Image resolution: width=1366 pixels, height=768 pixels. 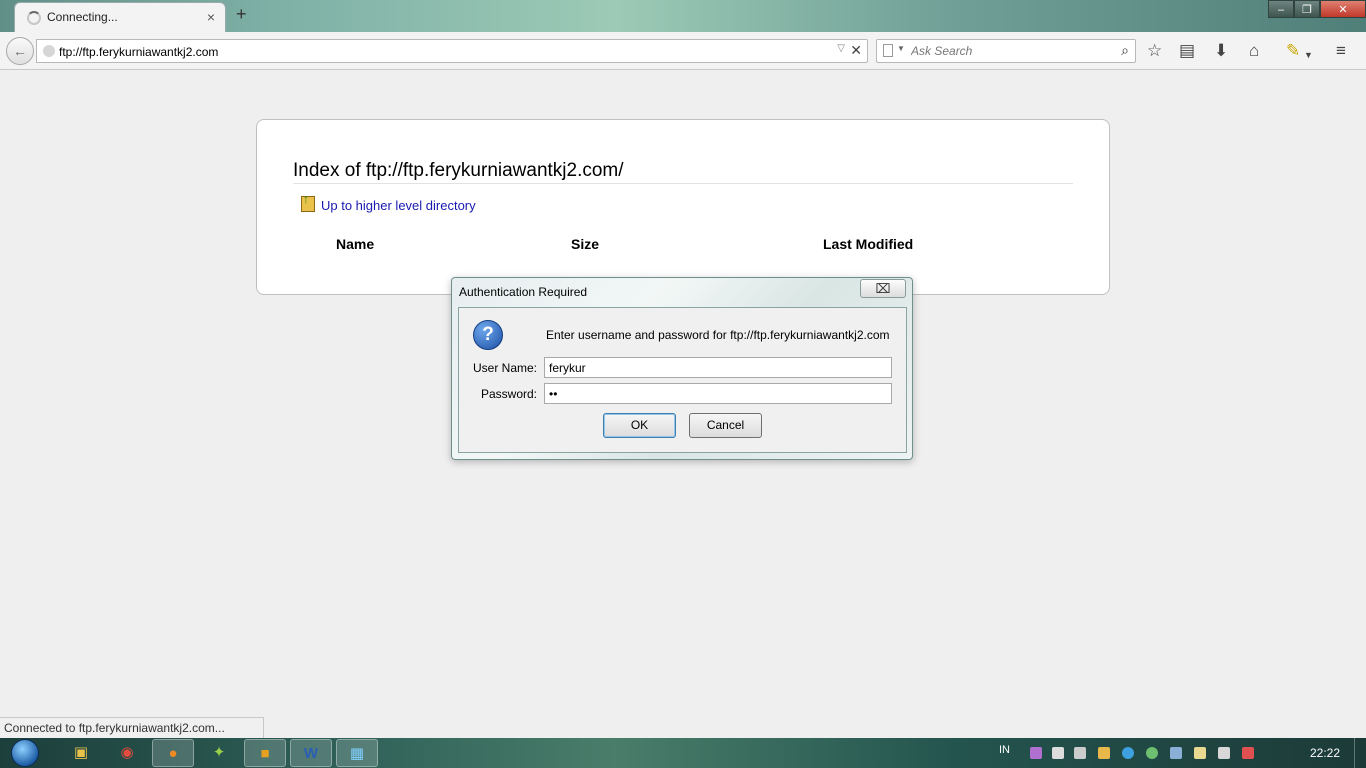 I want to click on window-controls: ‒ ❐ ✕, so click(x=1317, y=9).